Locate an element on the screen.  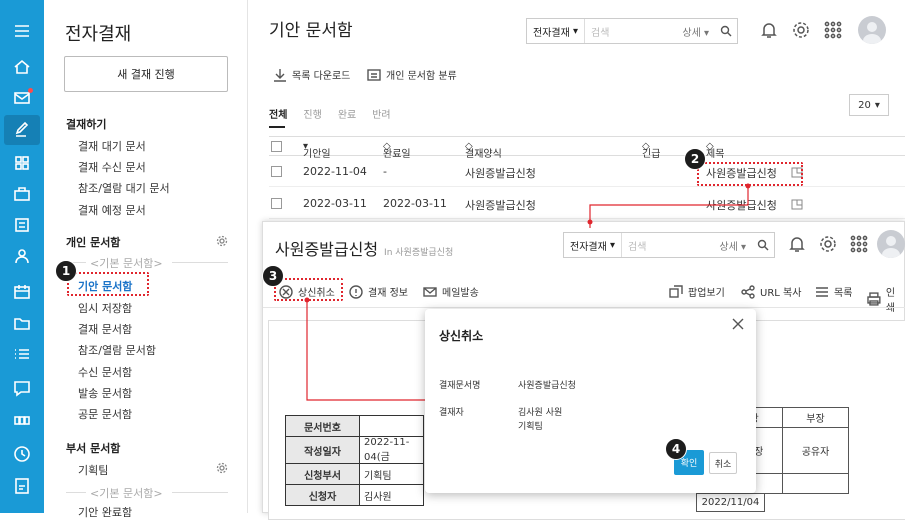
folder-icon is located at coordinates (22, 323).